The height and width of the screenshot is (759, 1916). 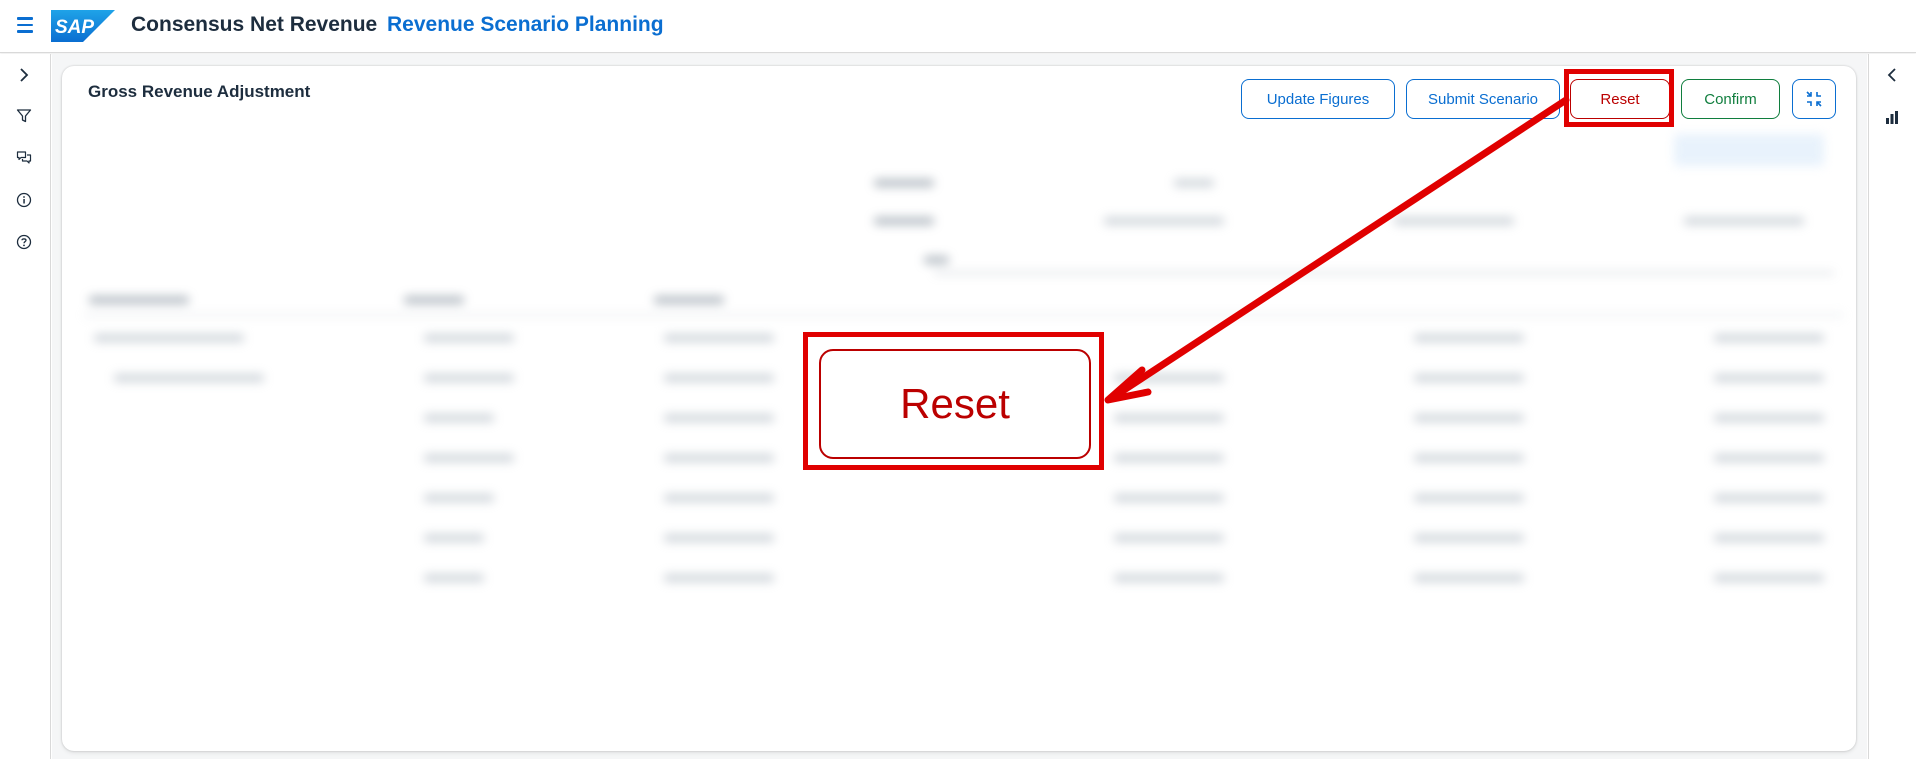 I want to click on right-side-panel, so click(x=1892, y=406).